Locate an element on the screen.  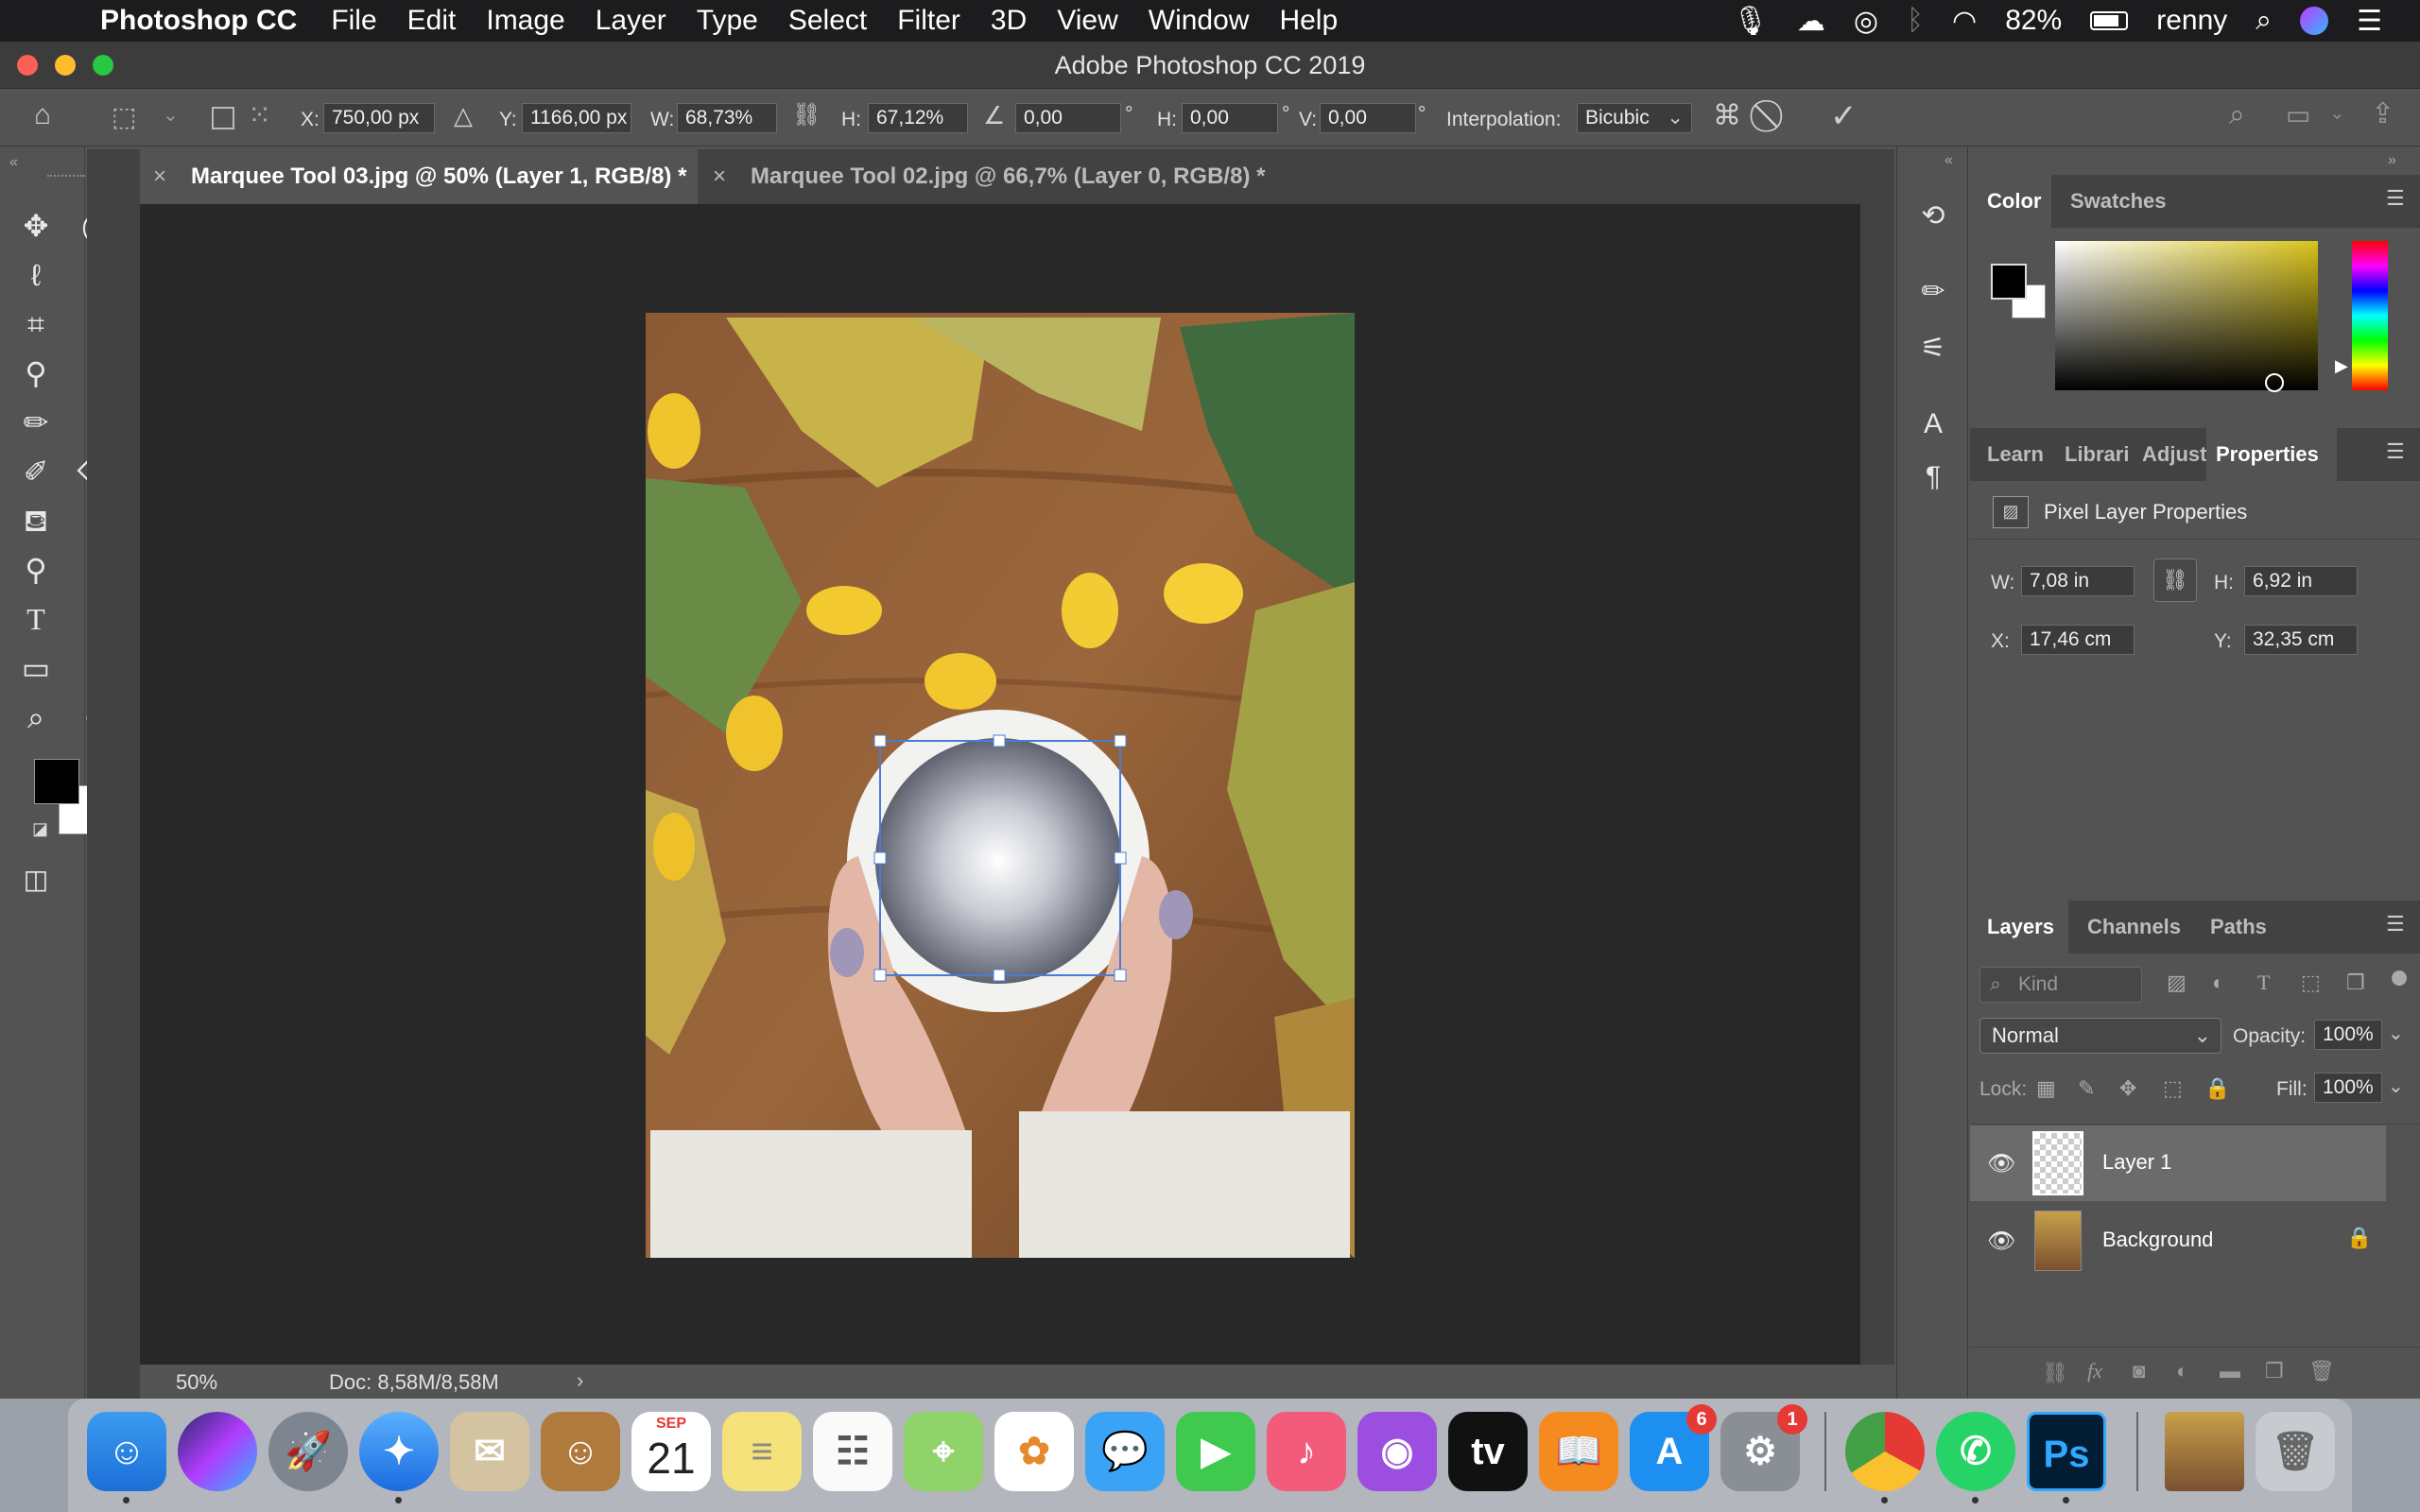
books-icon: 📖 is located at coordinates (1578, 1451).